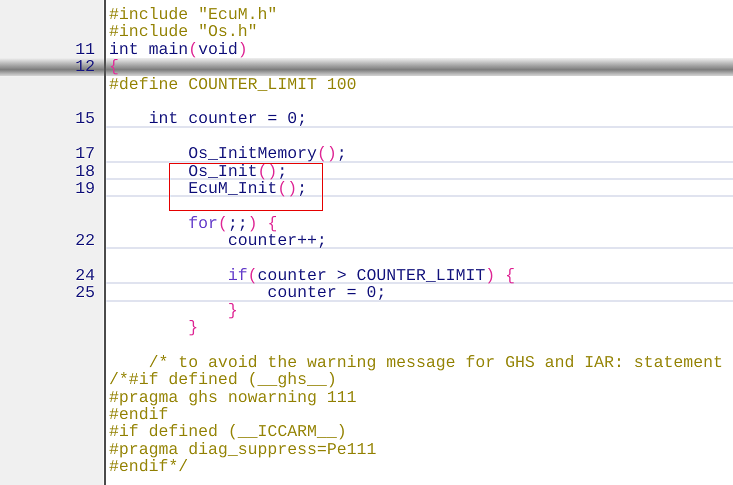  What do you see at coordinates (233, 397) in the screenshot?
I see `code-line: #pragma ghs nowarning 111` at bounding box center [233, 397].